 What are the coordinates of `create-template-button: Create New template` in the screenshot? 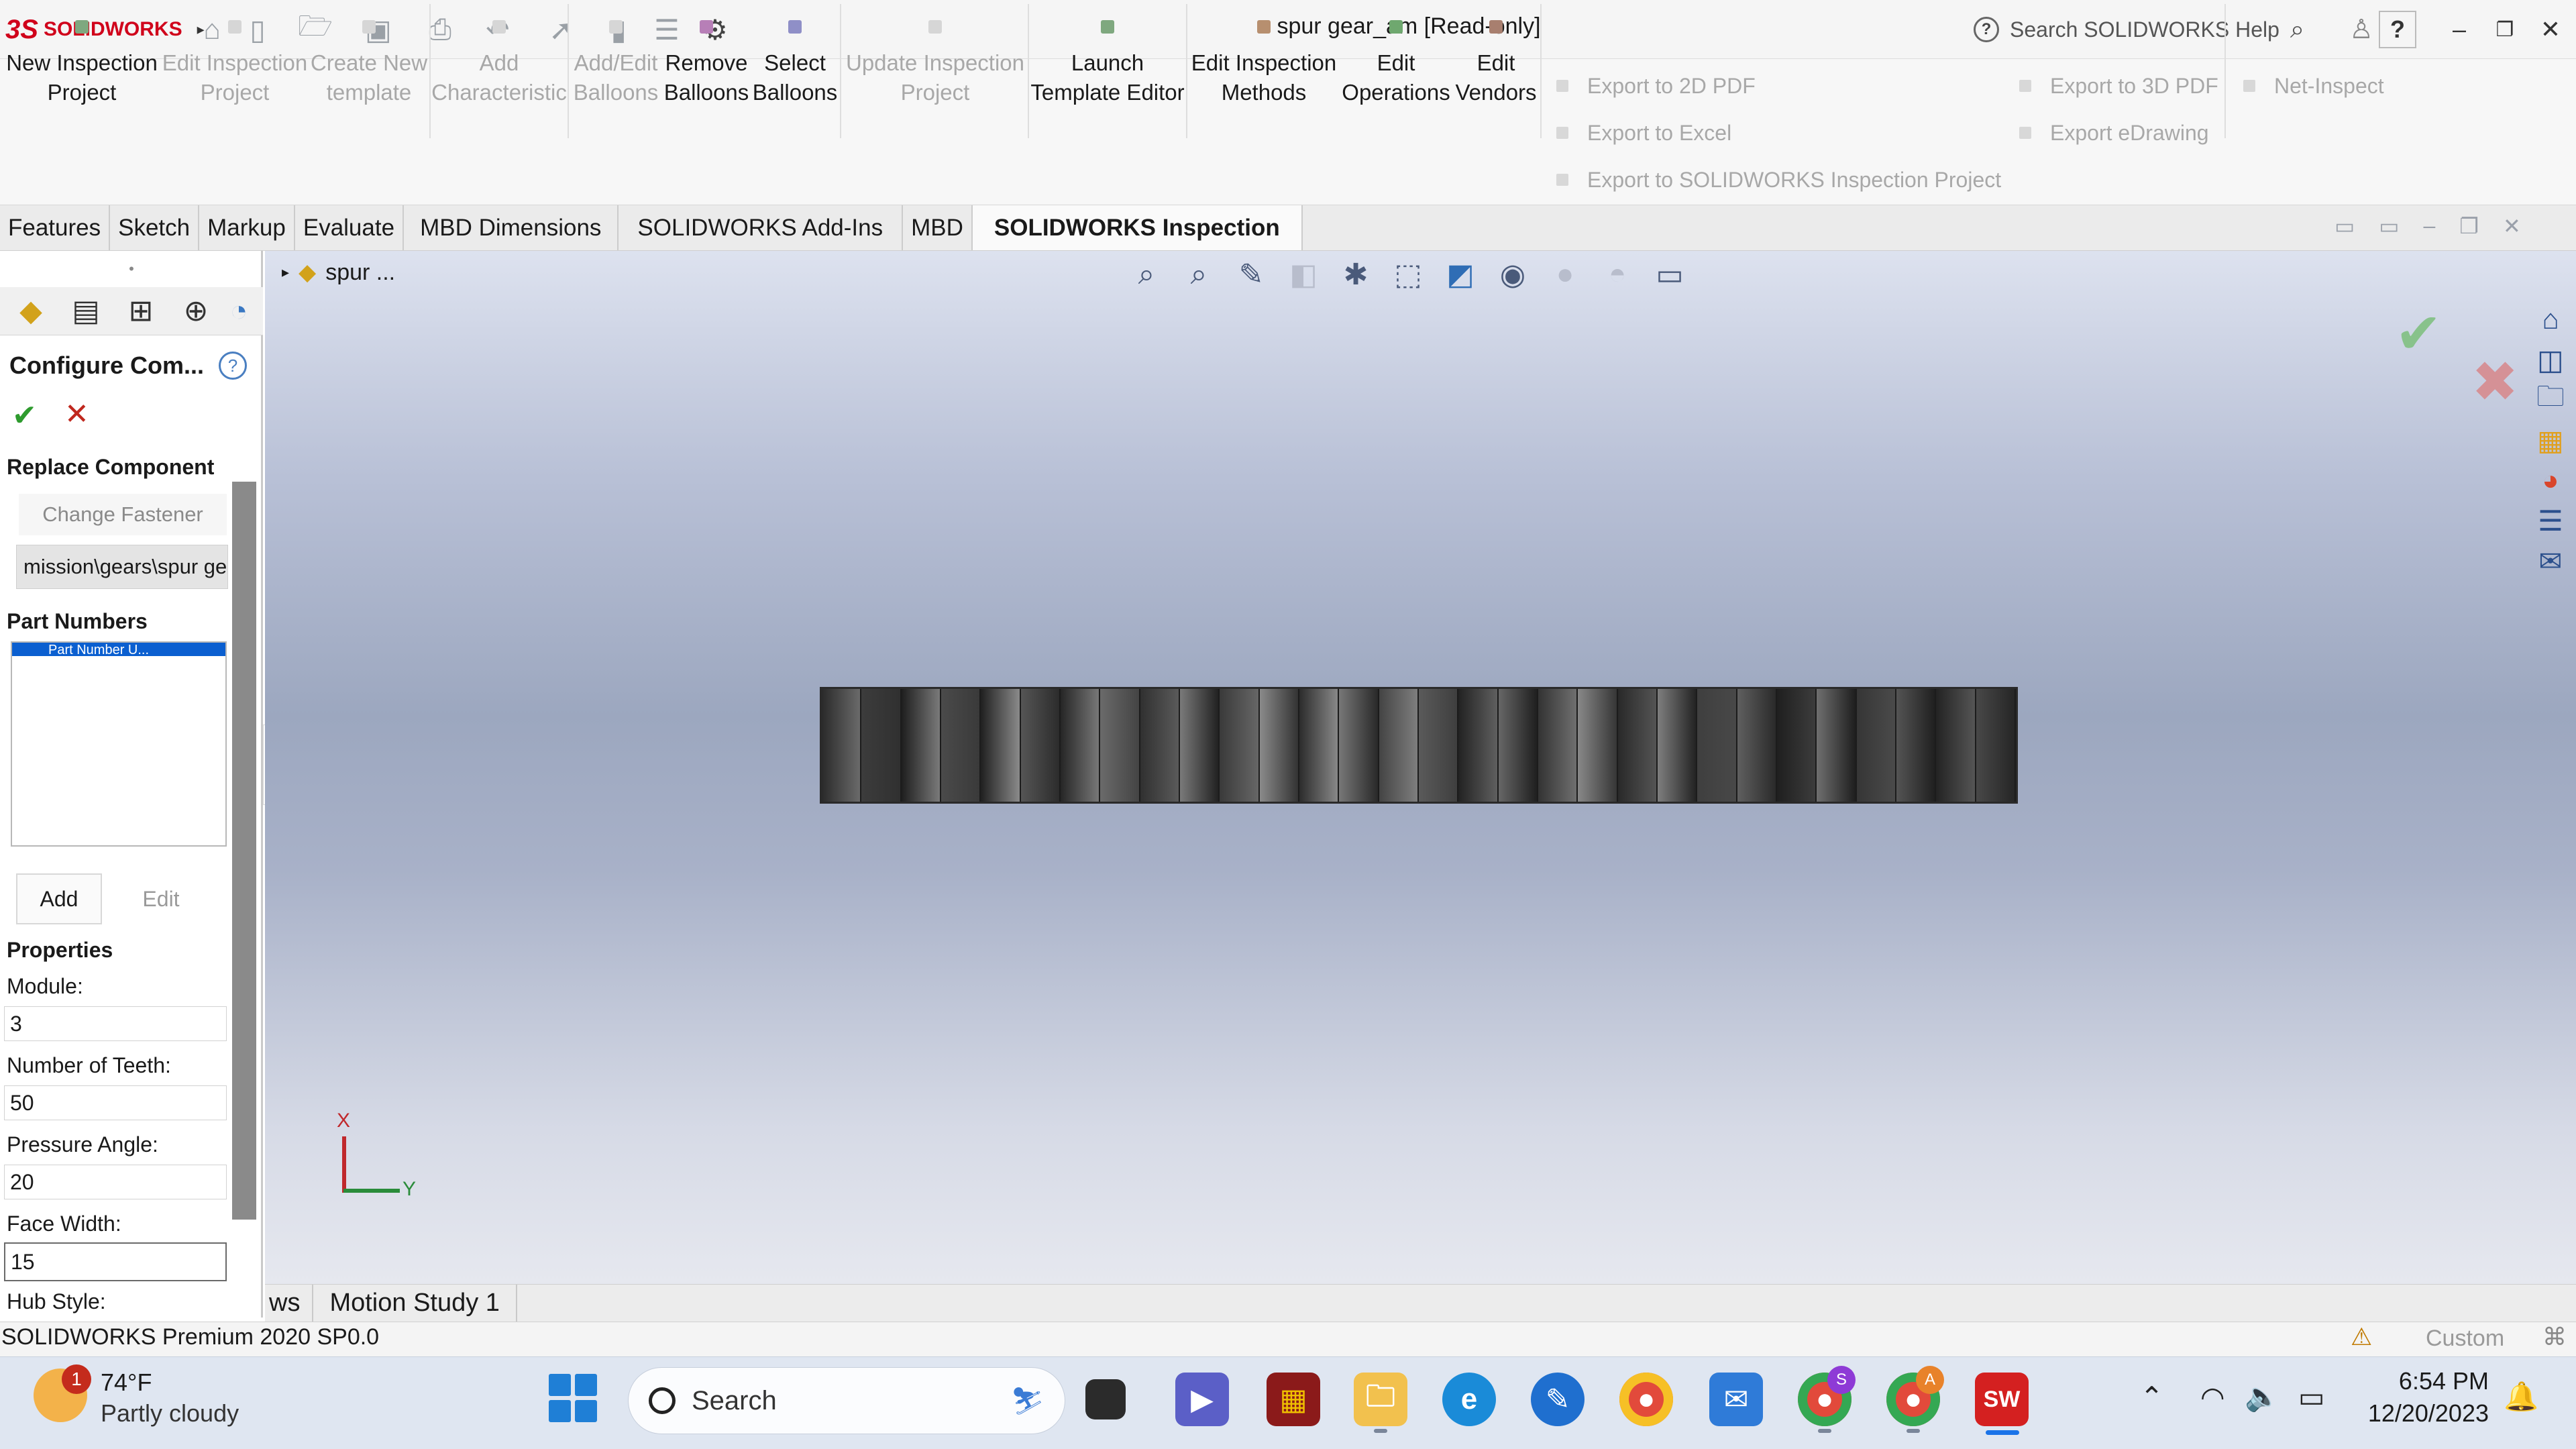 It's located at (369, 80).